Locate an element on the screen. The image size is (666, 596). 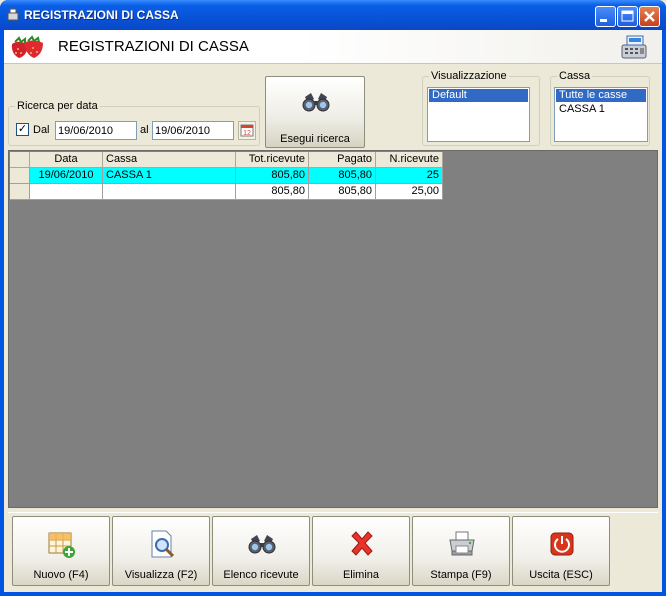
row-indicator is located at coordinates (20, 176).